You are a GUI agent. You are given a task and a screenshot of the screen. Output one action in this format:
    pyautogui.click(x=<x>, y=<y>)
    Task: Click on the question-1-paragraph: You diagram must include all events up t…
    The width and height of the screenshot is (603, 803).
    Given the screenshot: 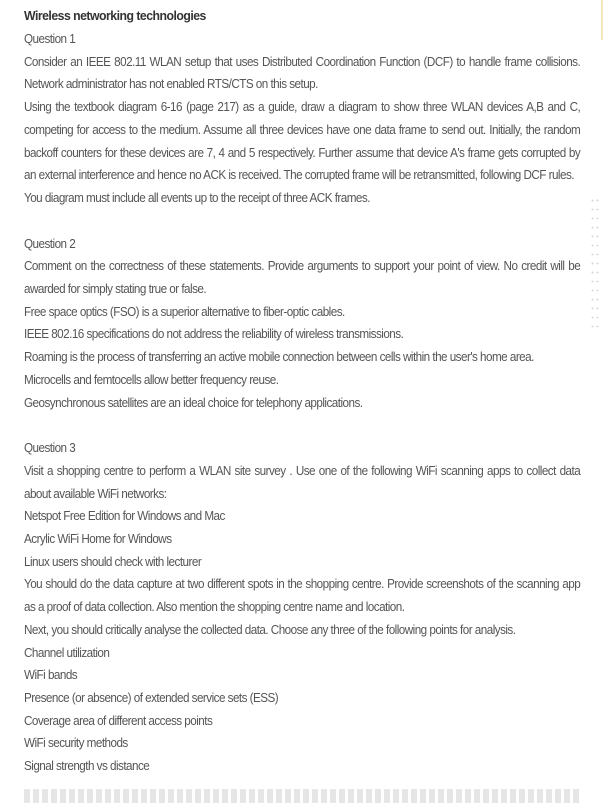 What is the action you would take?
    pyautogui.click(x=197, y=197)
    